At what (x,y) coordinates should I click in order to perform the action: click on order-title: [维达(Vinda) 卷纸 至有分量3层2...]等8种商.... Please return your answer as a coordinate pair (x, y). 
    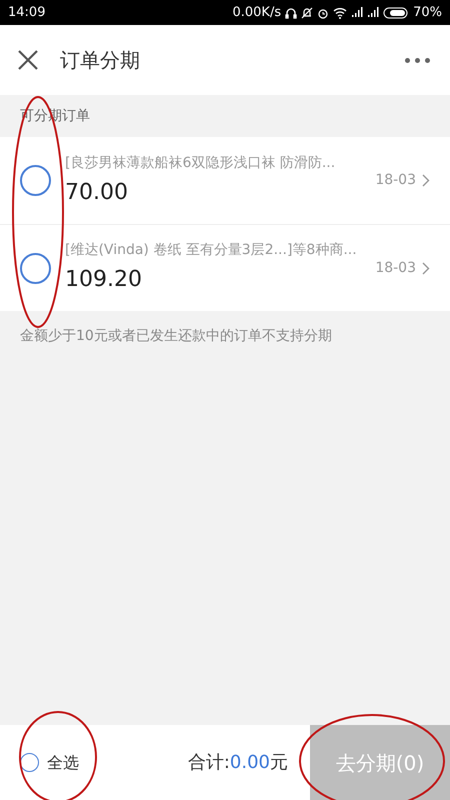
    Looking at the image, I should click on (211, 250).